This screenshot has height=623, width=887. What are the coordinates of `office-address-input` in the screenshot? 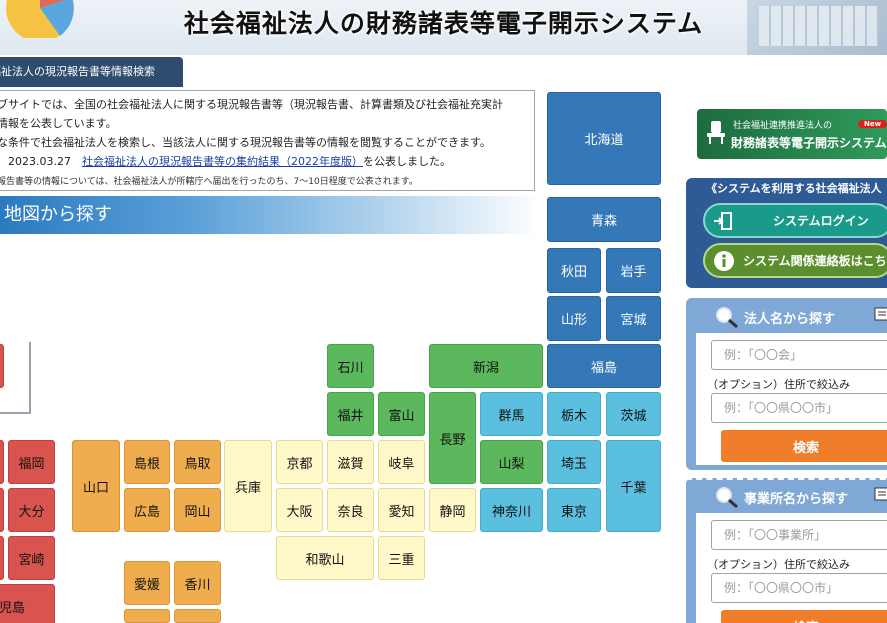 It's located at (799, 588).